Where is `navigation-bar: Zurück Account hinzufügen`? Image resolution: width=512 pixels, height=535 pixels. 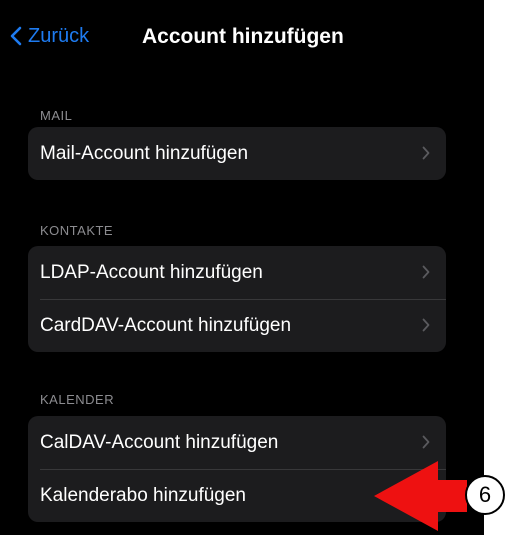
navigation-bar: Zurück Account hinzufügen is located at coordinates (242, 39).